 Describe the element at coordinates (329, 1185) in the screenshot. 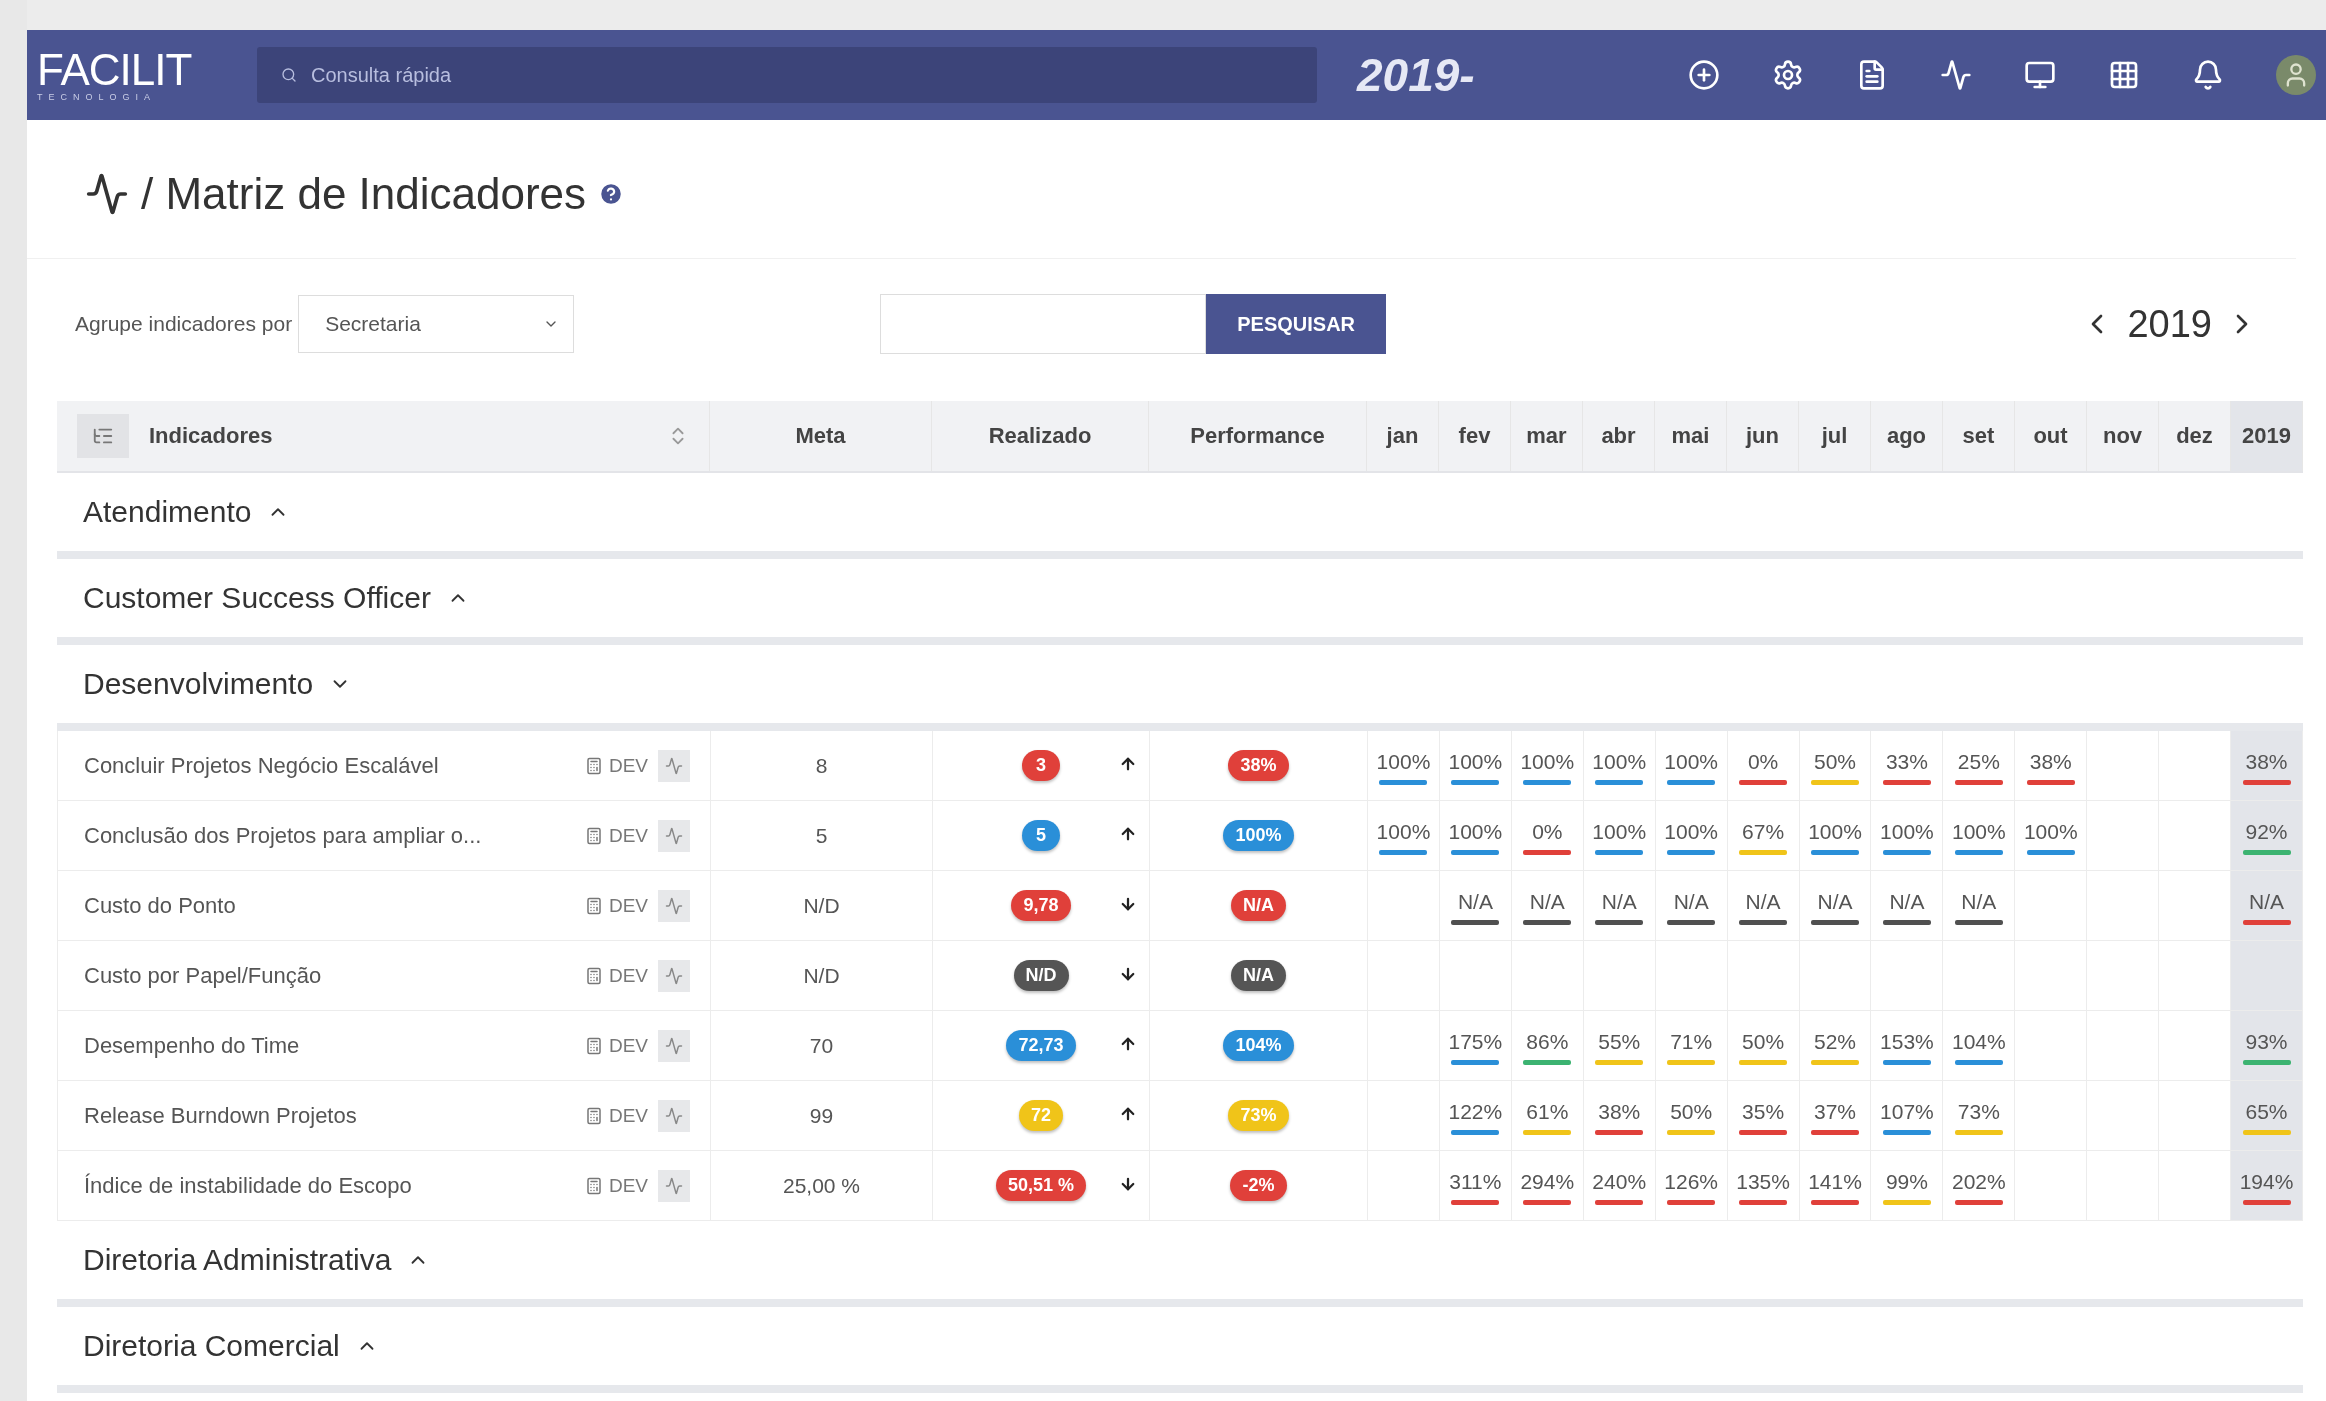

I see `indicator-name: Índice de instabilidade do Escopo` at that location.